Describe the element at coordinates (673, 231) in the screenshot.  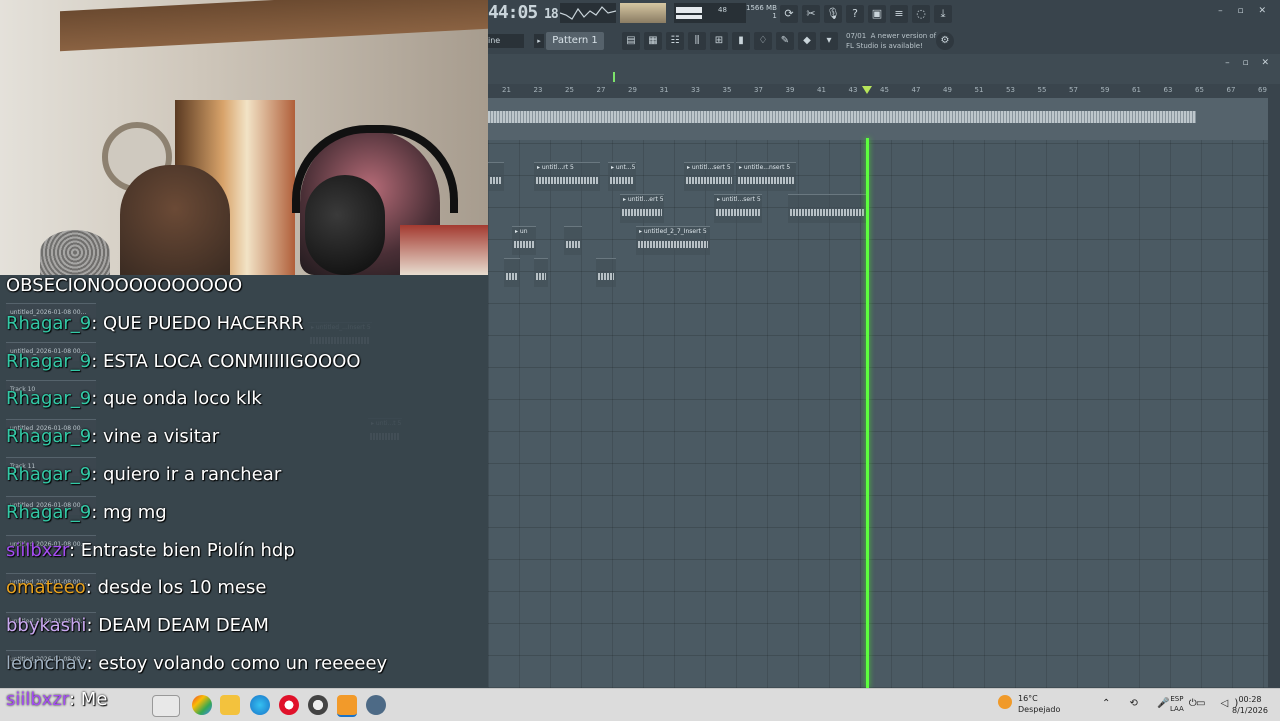
I see `clip-label: ▸ untitled_2_7_Insert 5` at that location.